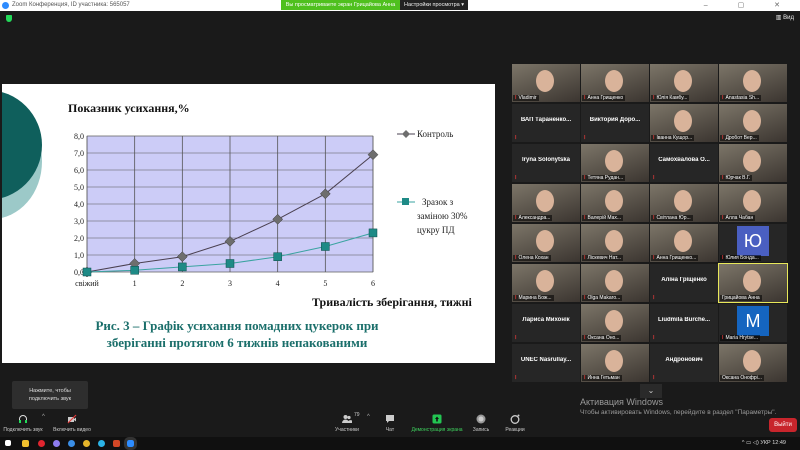 The width and height of the screenshot is (800, 450). I want to click on participant-tile: ВАП Тараненко... ꟾ, so click(546, 123).